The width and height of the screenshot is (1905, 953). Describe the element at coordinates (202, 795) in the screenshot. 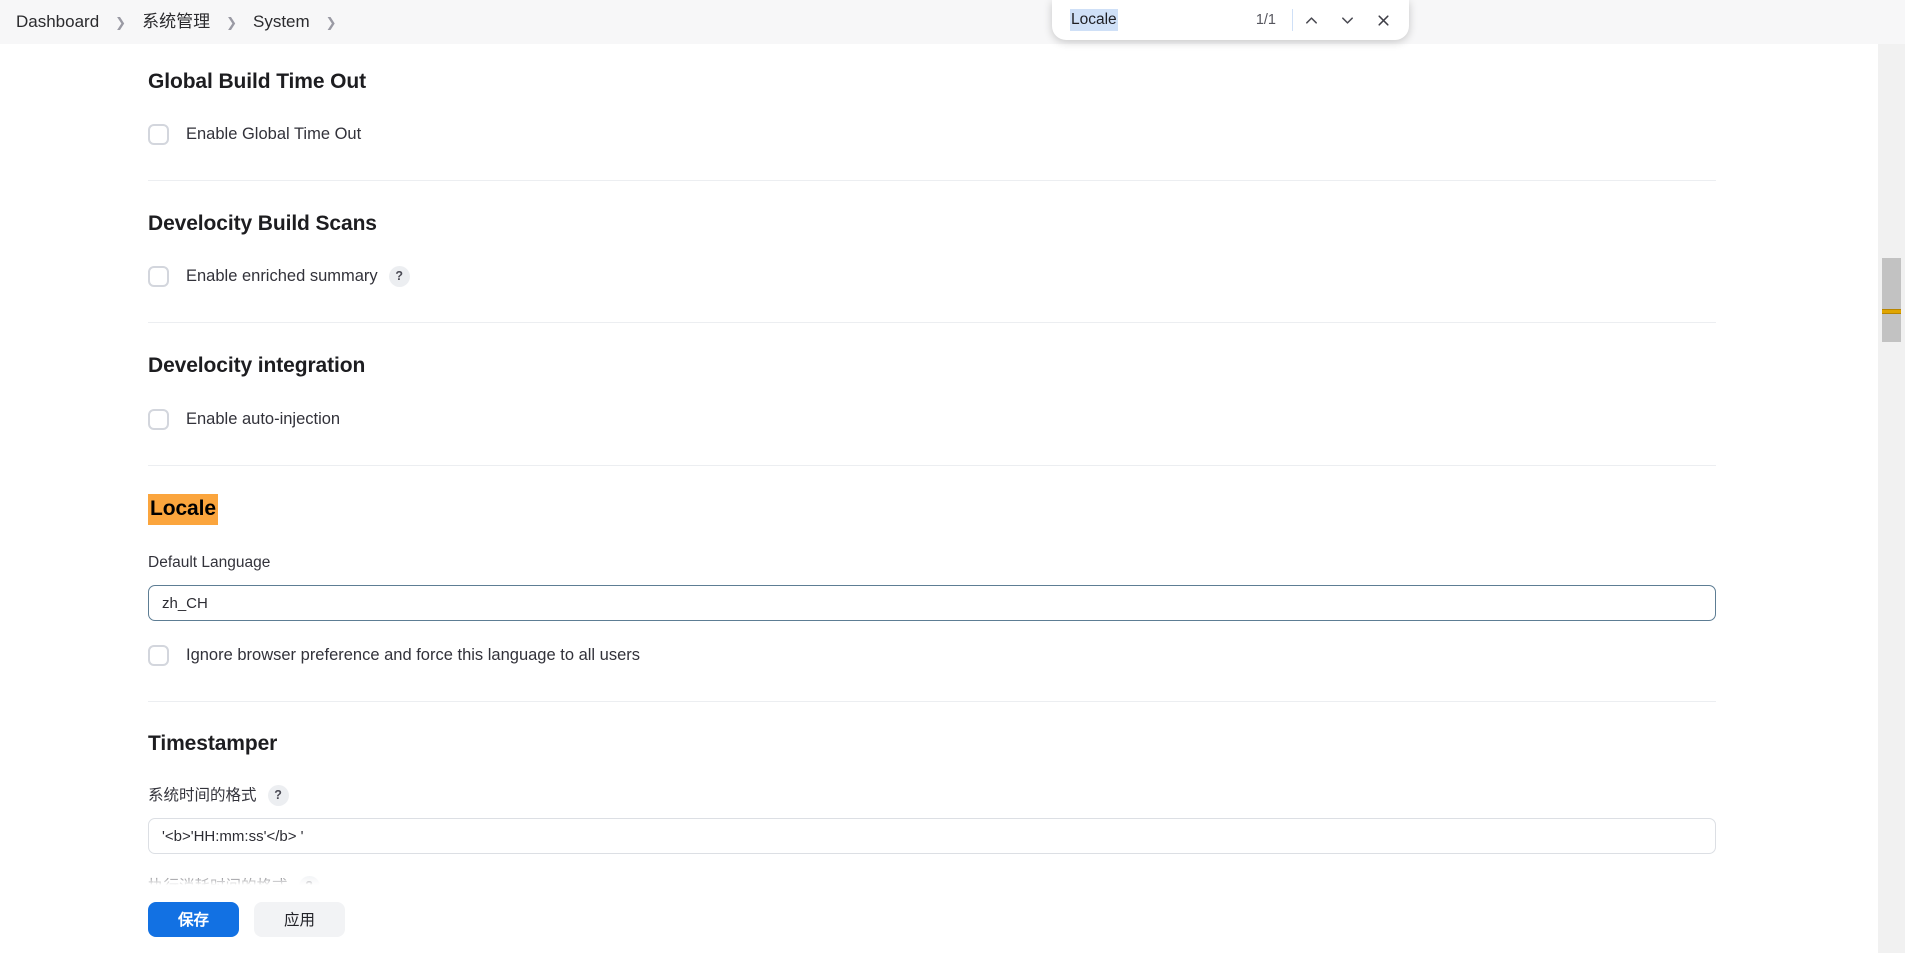

I see `field-label-system-time-format-text: 系统时间的格式` at that location.